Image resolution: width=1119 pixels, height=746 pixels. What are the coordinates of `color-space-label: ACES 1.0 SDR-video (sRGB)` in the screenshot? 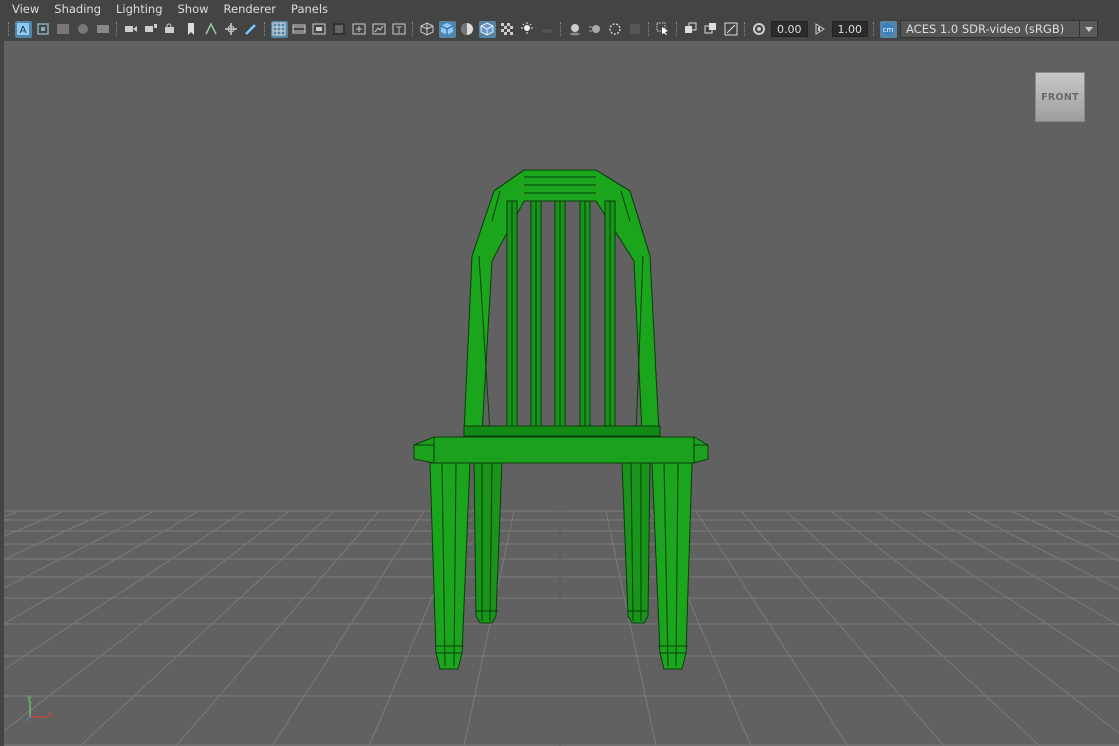 It's located at (985, 29).